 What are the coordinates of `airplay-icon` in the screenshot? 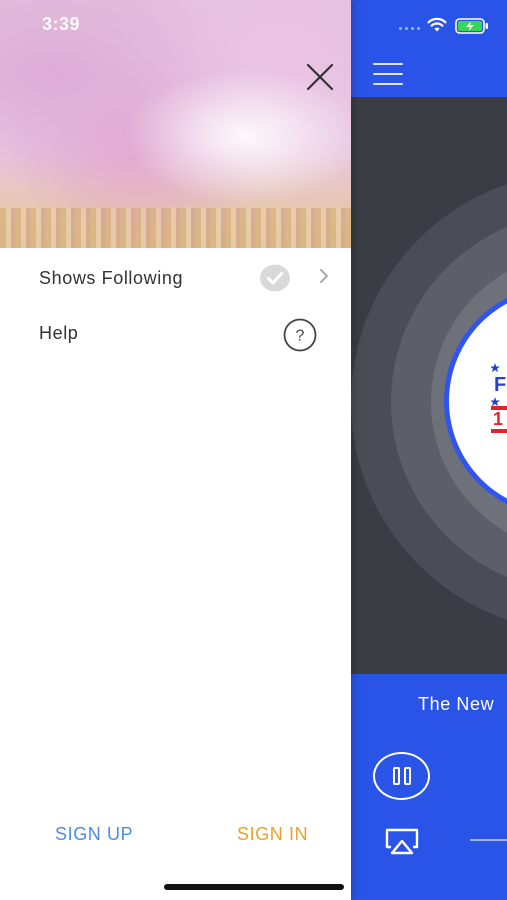 It's located at (402, 841).